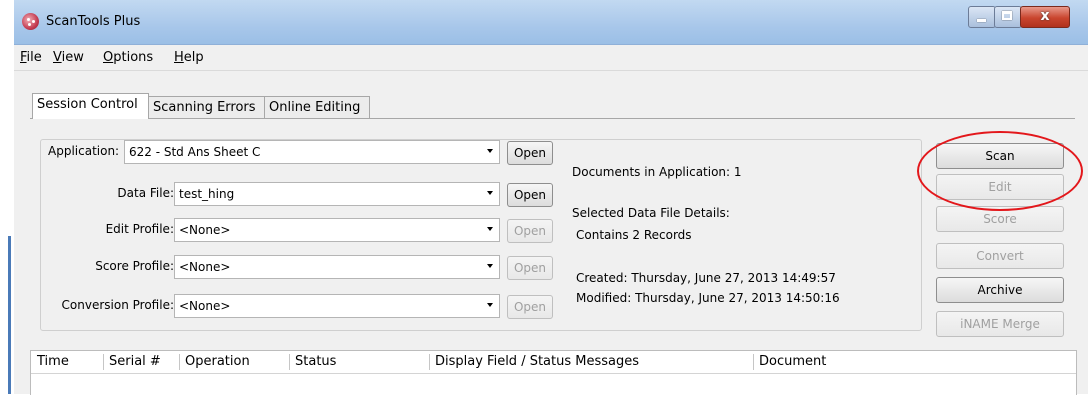  Describe the element at coordinates (634, 235) in the screenshot. I see `records-count: Contains 2 Records` at that location.